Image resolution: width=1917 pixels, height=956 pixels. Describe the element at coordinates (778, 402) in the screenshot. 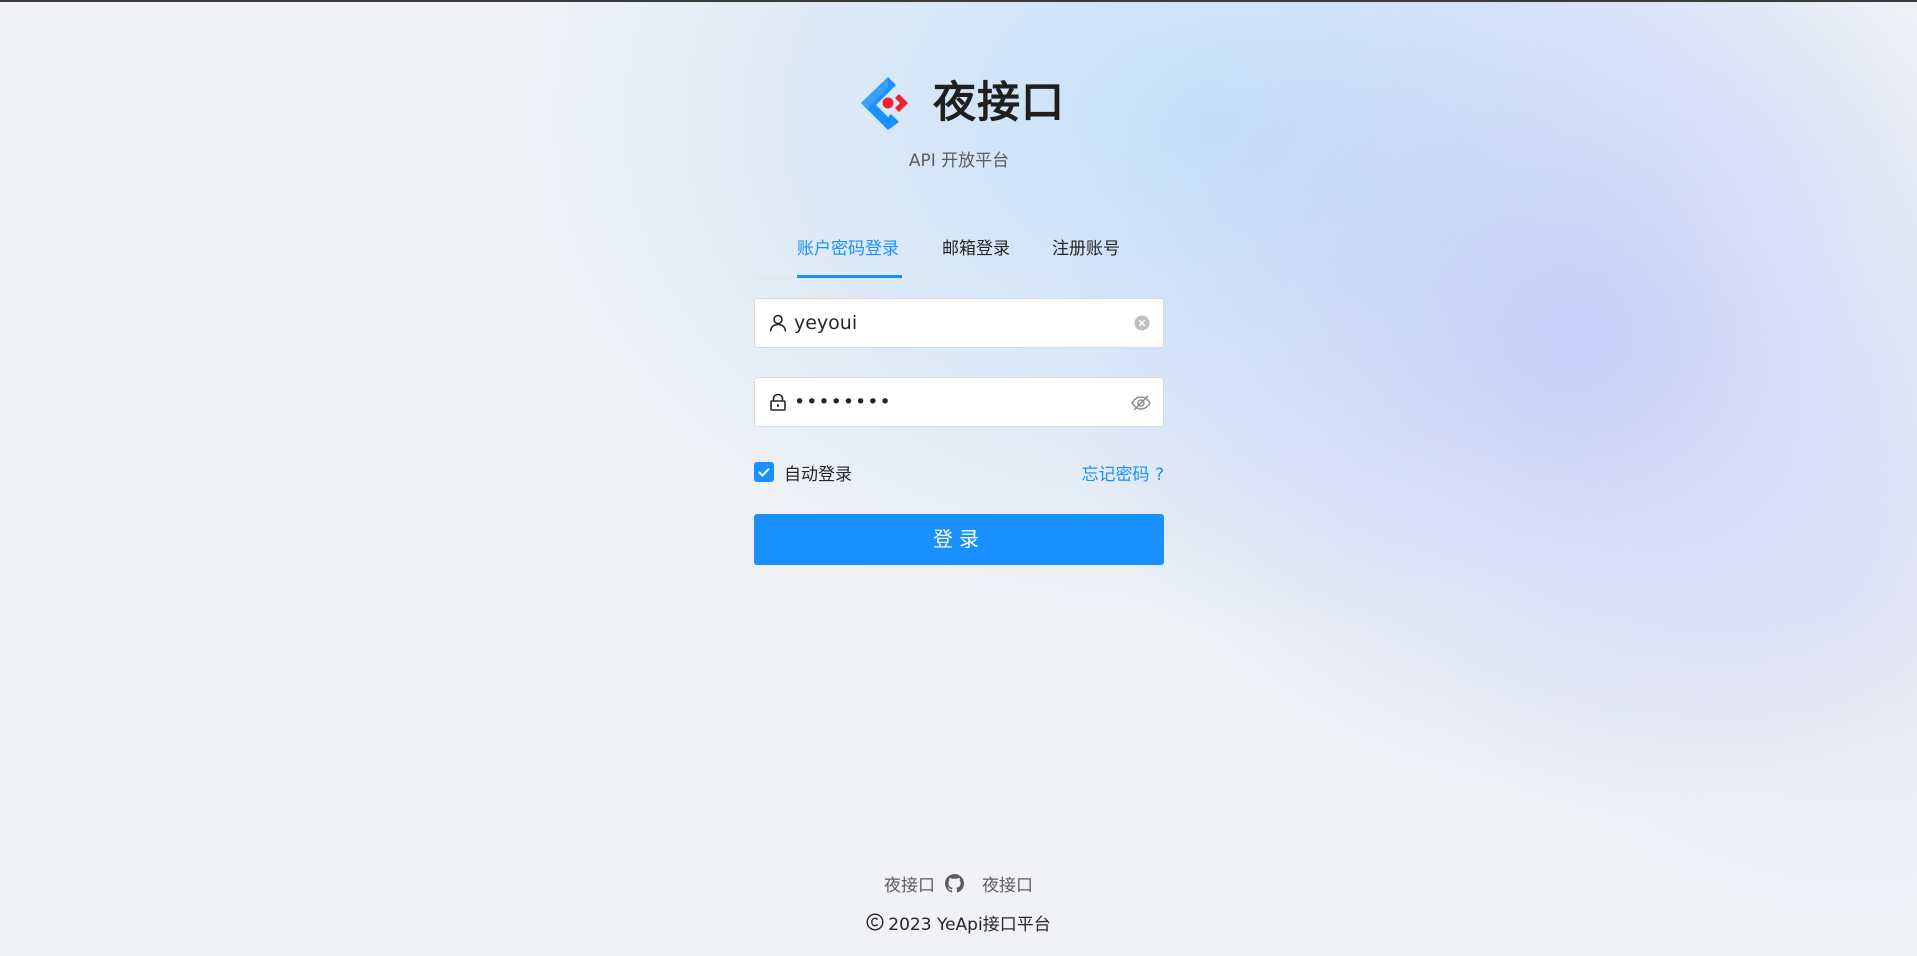

I see `lock-icon` at that location.